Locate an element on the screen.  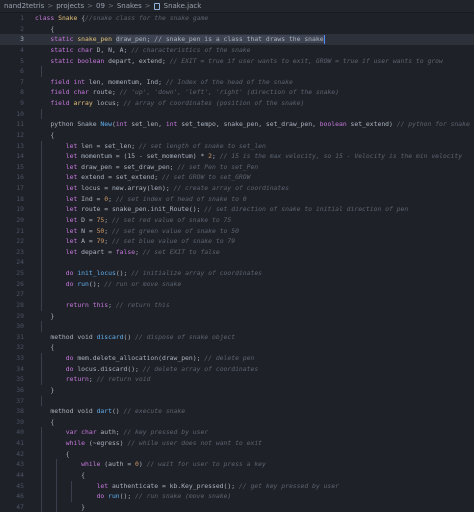
code-line: 47 } is located at coordinates (237, 506).